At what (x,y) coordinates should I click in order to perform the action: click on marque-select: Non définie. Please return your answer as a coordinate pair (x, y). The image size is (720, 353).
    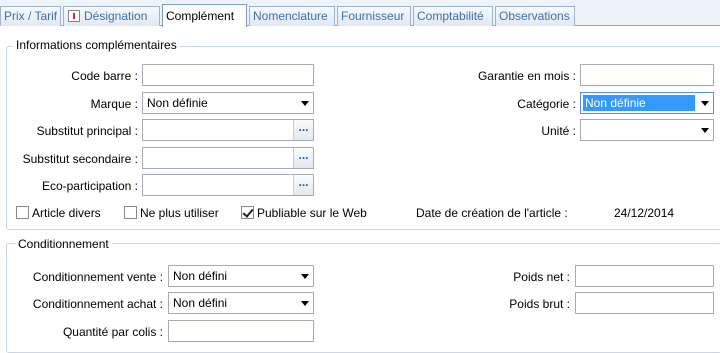
    Looking at the image, I should click on (228, 103).